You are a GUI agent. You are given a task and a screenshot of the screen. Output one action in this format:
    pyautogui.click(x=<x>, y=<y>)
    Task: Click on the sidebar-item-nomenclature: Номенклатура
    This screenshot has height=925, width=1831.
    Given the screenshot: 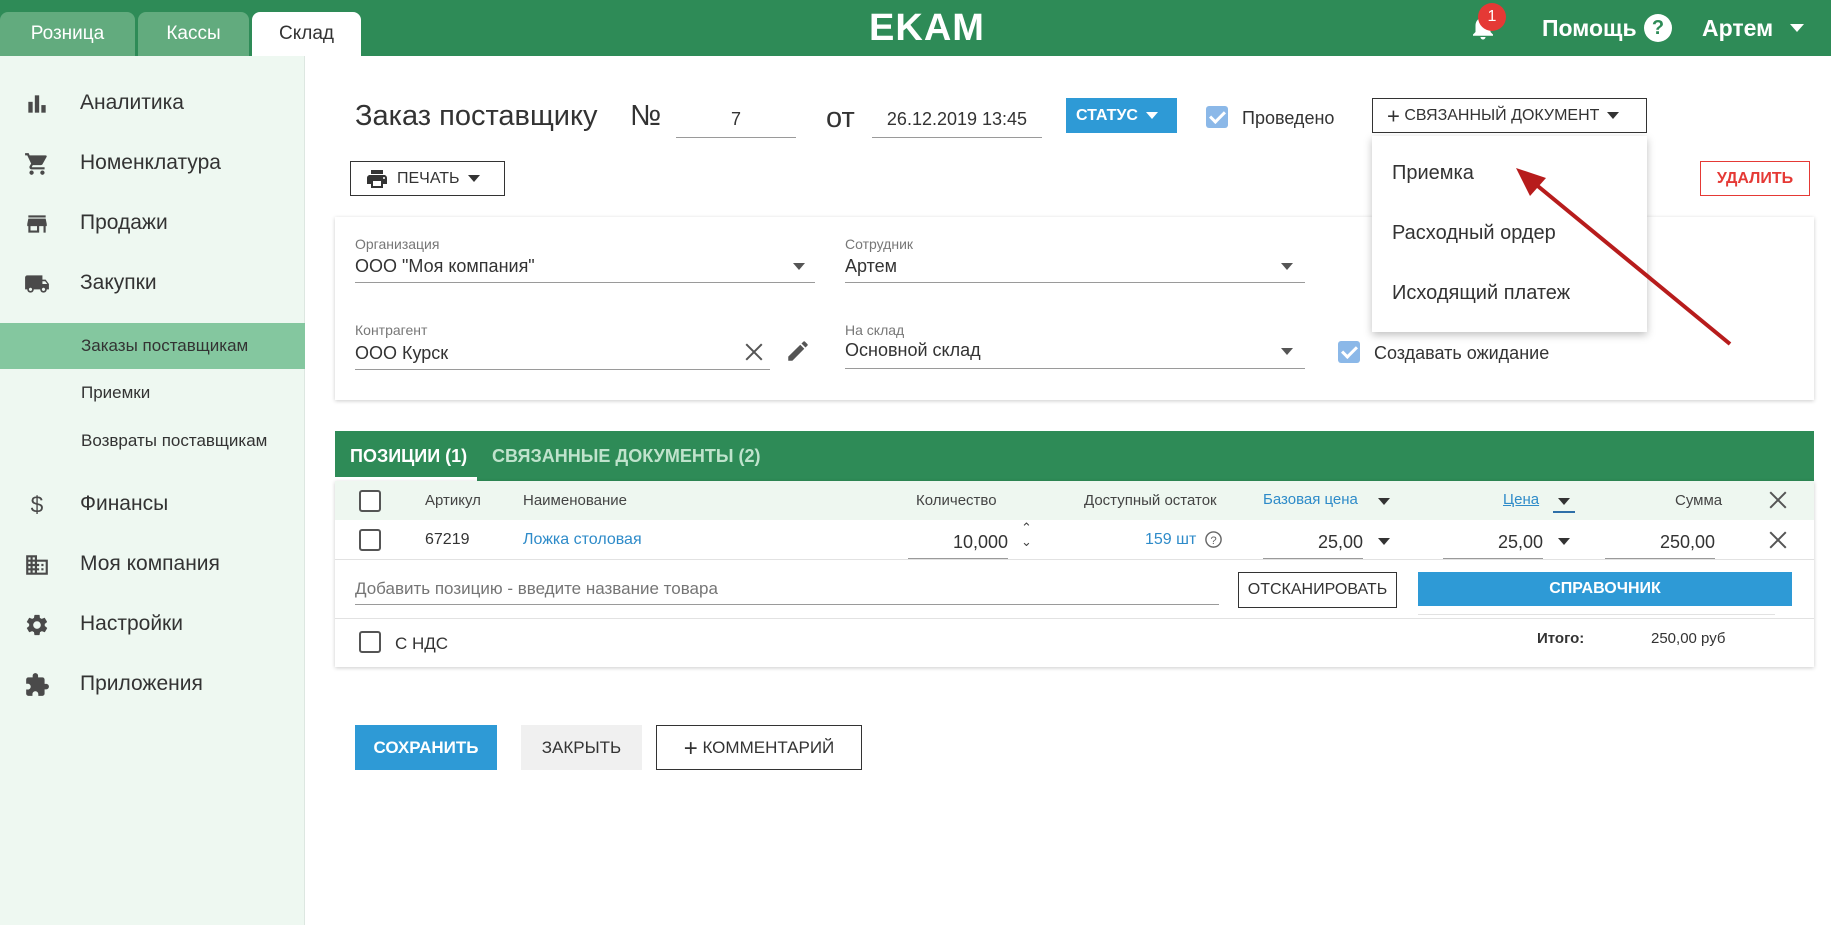 What is the action you would take?
    pyautogui.click(x=152, y=163)
    